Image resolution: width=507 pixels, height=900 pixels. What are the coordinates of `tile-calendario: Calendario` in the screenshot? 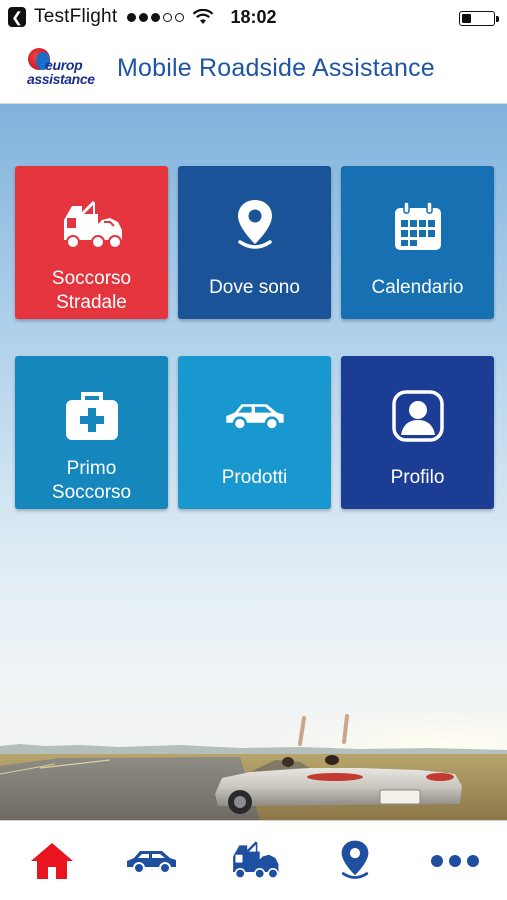 It's located at (417, 242).